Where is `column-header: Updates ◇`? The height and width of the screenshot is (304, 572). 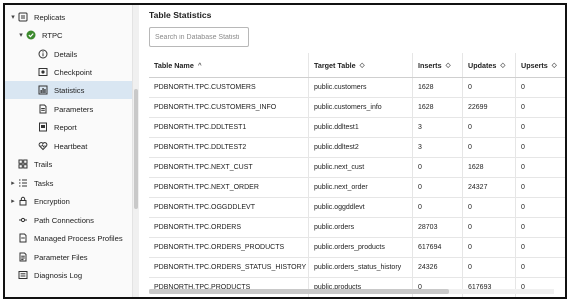
column-header: Updates ◇ is located at coordinates (489, 65).